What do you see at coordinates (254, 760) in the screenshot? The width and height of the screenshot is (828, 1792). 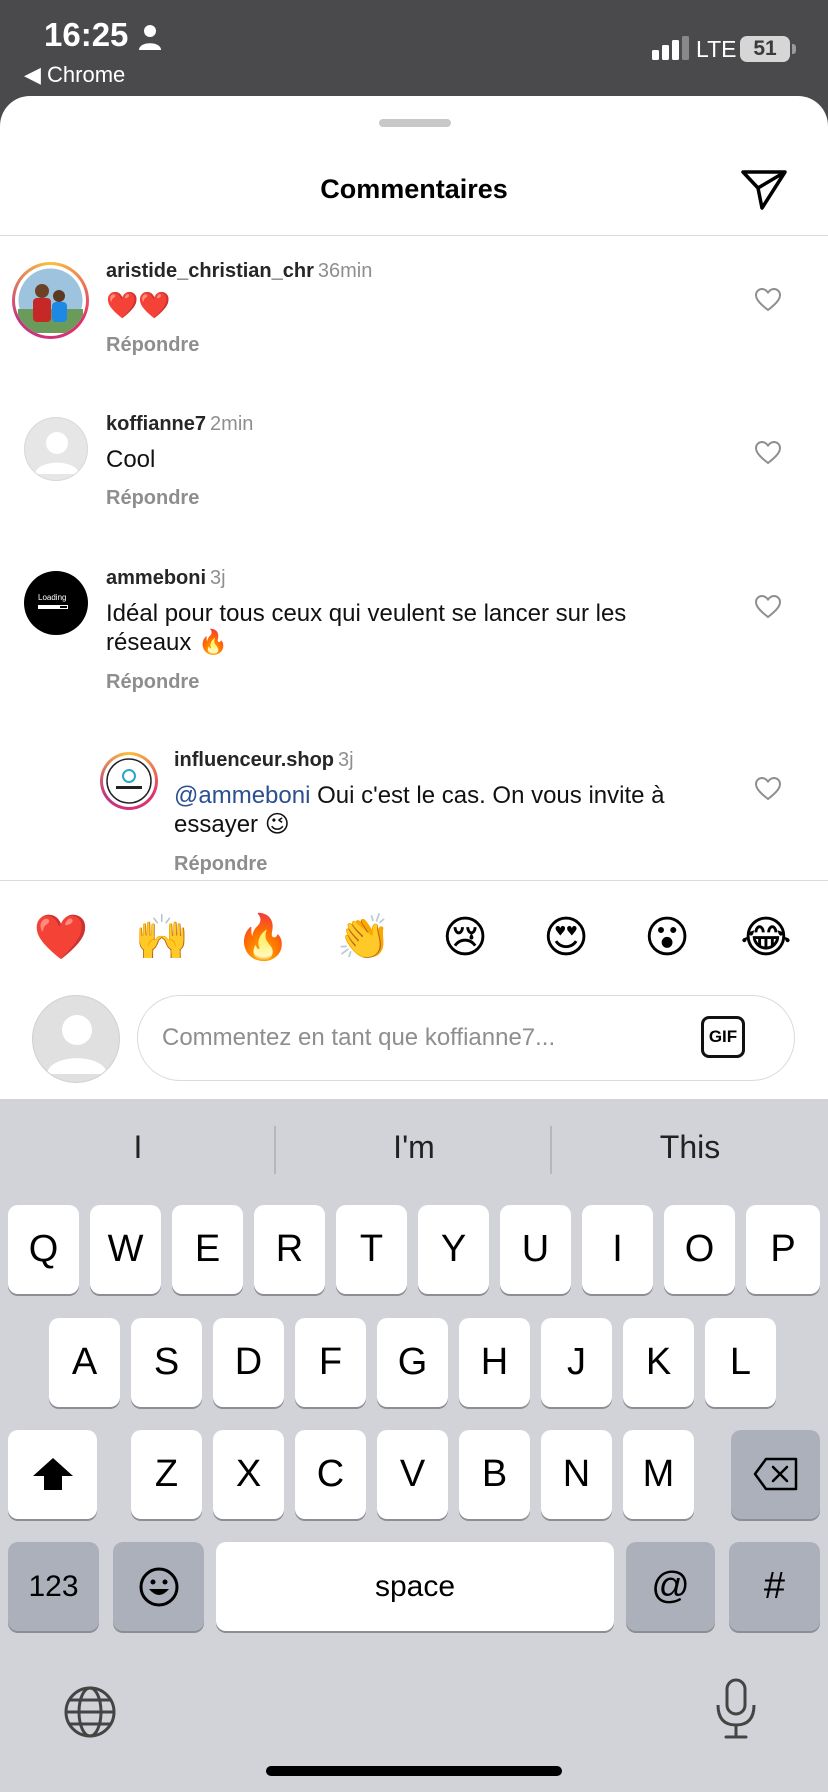 I see `comment-username: influenceur.shop` at bounding box center [254, 760].